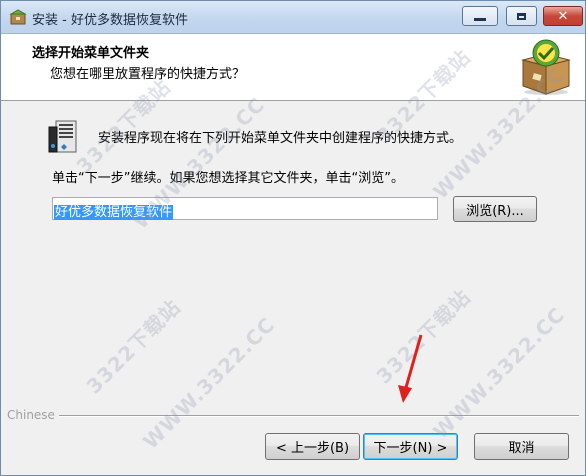  I want to click on language-label: Chinese, so click(31, 415).